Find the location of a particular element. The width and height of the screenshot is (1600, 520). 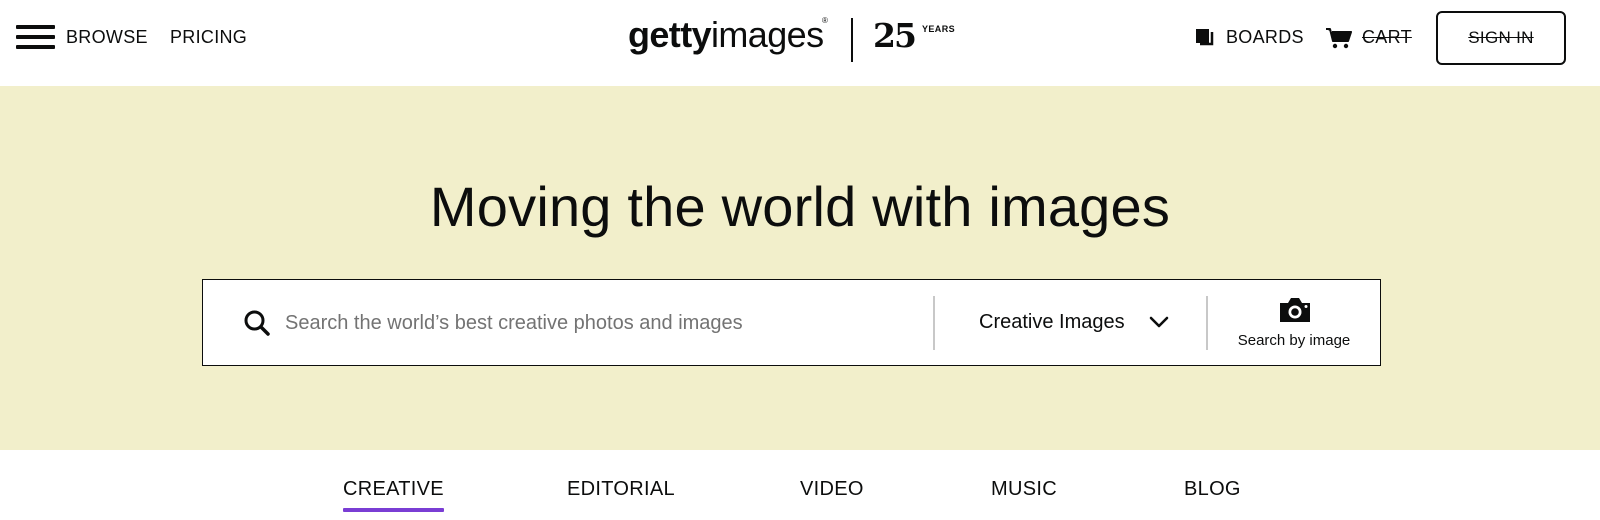

tab-label: VIDEO is located at coordinates (832, 489).